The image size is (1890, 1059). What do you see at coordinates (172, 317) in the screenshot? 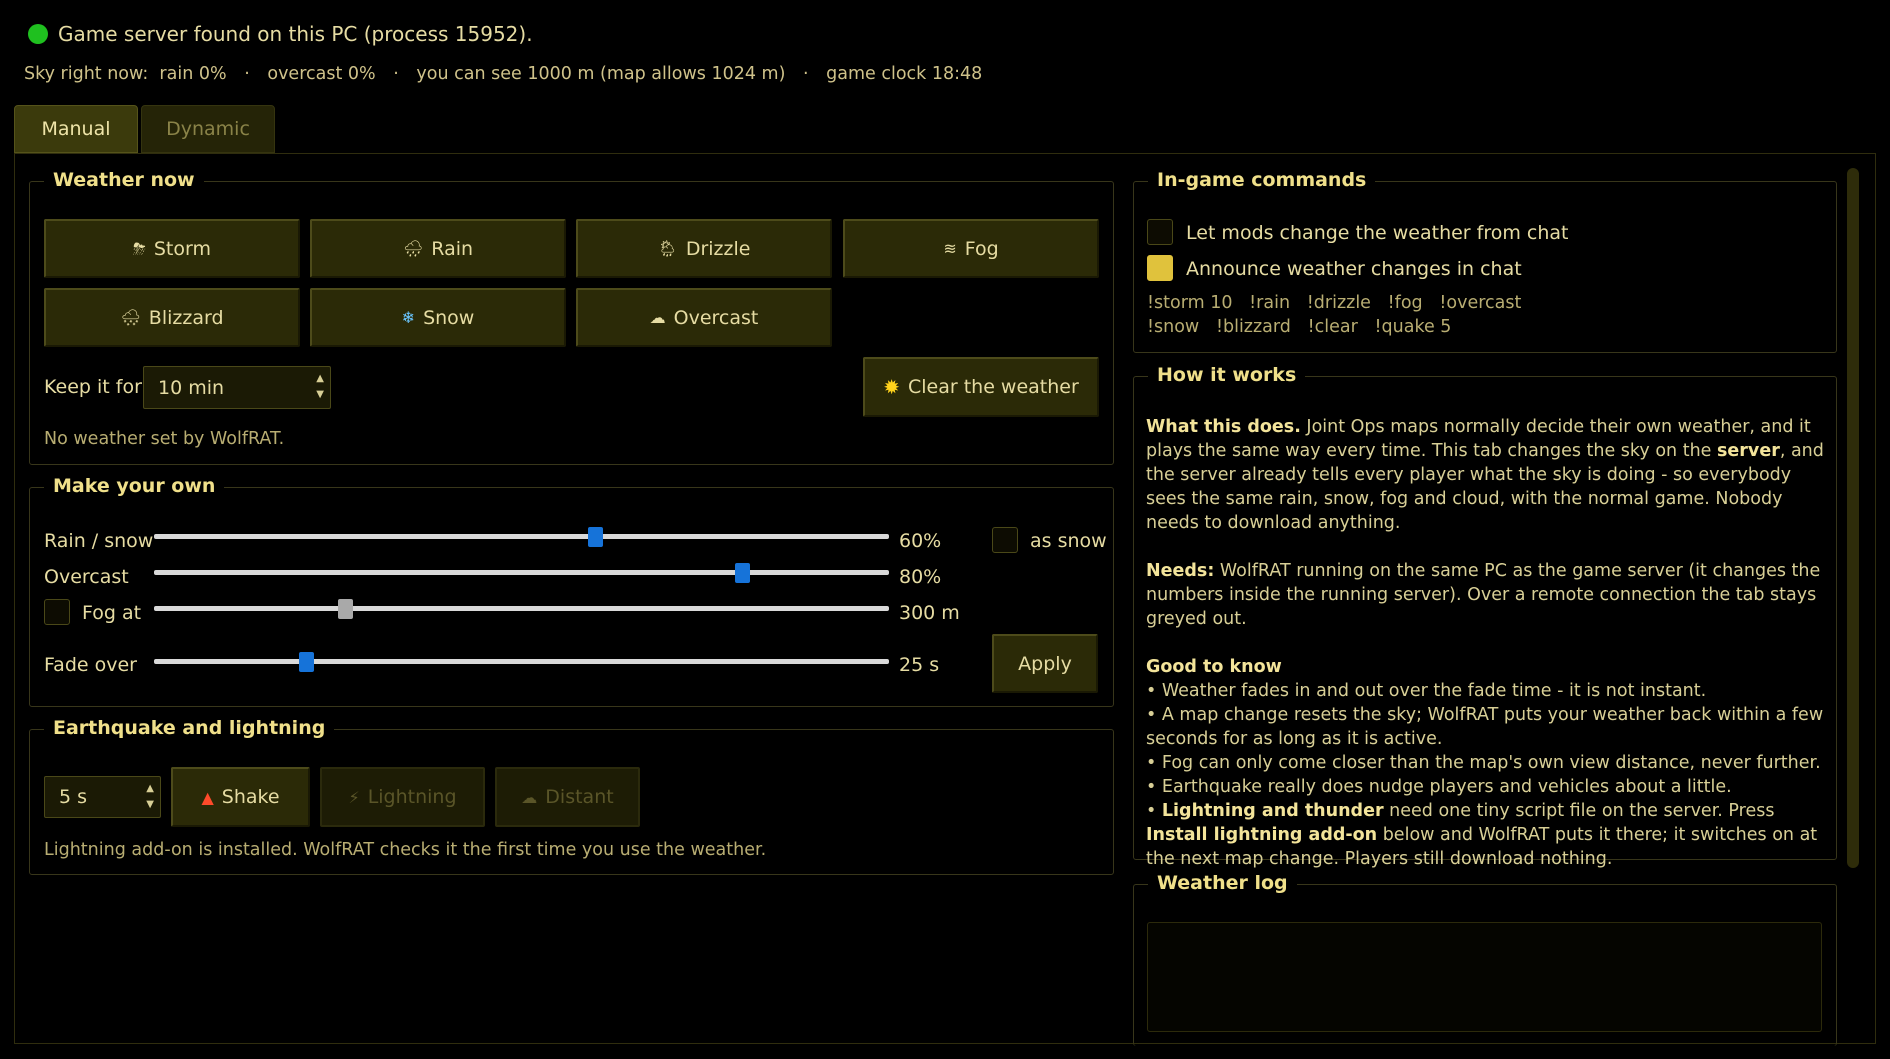
I see `blizzard-button: 🌨 Blizzard` at bounding box center [172, 317].